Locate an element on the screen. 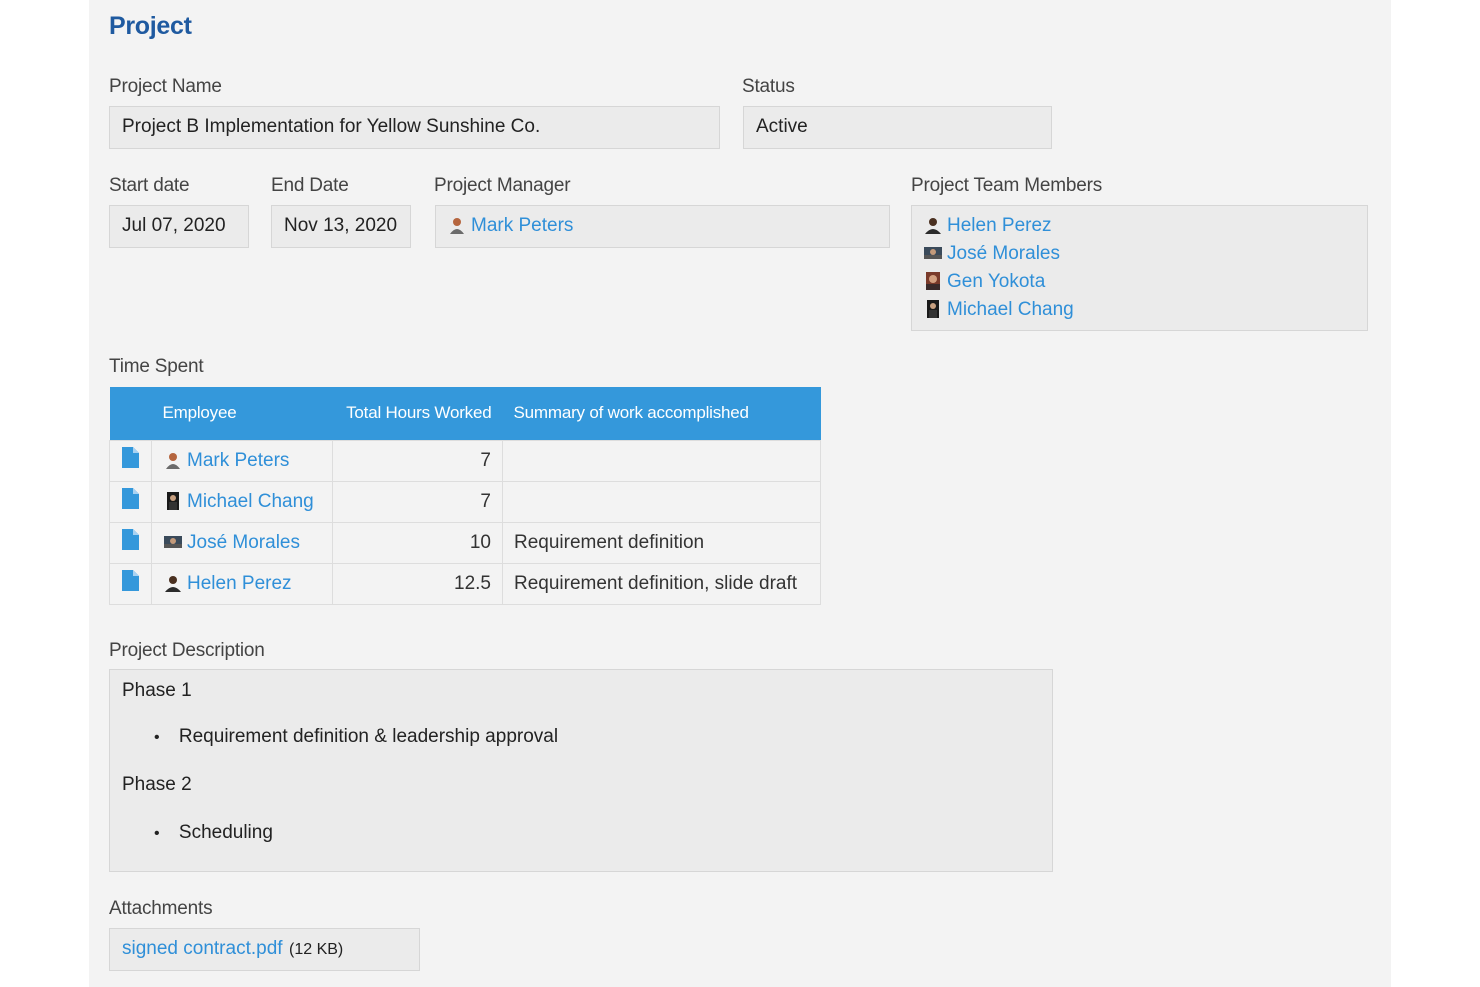 The width and height of the screenshot is (1480, 987). project-manager-field: Mark Peters is located at coordinates (662, 226).